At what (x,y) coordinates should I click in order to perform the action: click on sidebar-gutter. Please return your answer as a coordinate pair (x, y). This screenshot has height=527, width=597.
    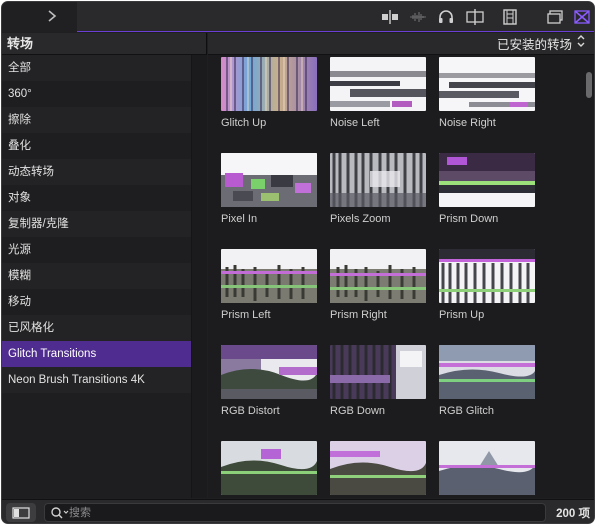
    Looking at the image, I should click on (199, 276).